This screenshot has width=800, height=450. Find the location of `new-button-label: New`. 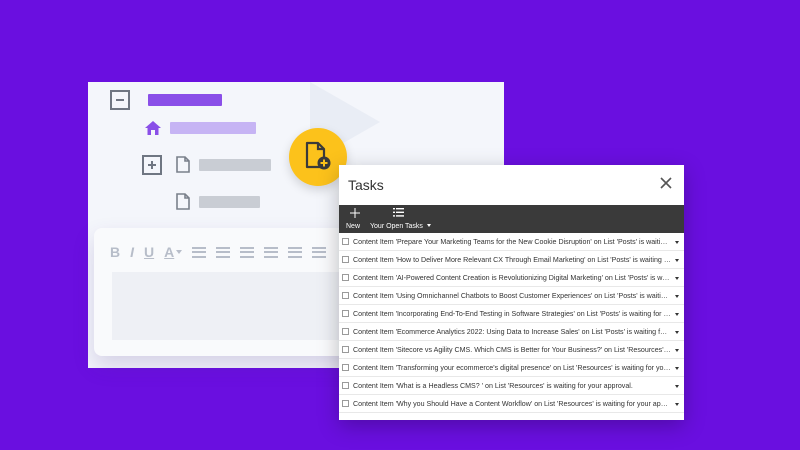

new-button-label: New is located at coordinates (353, 226).